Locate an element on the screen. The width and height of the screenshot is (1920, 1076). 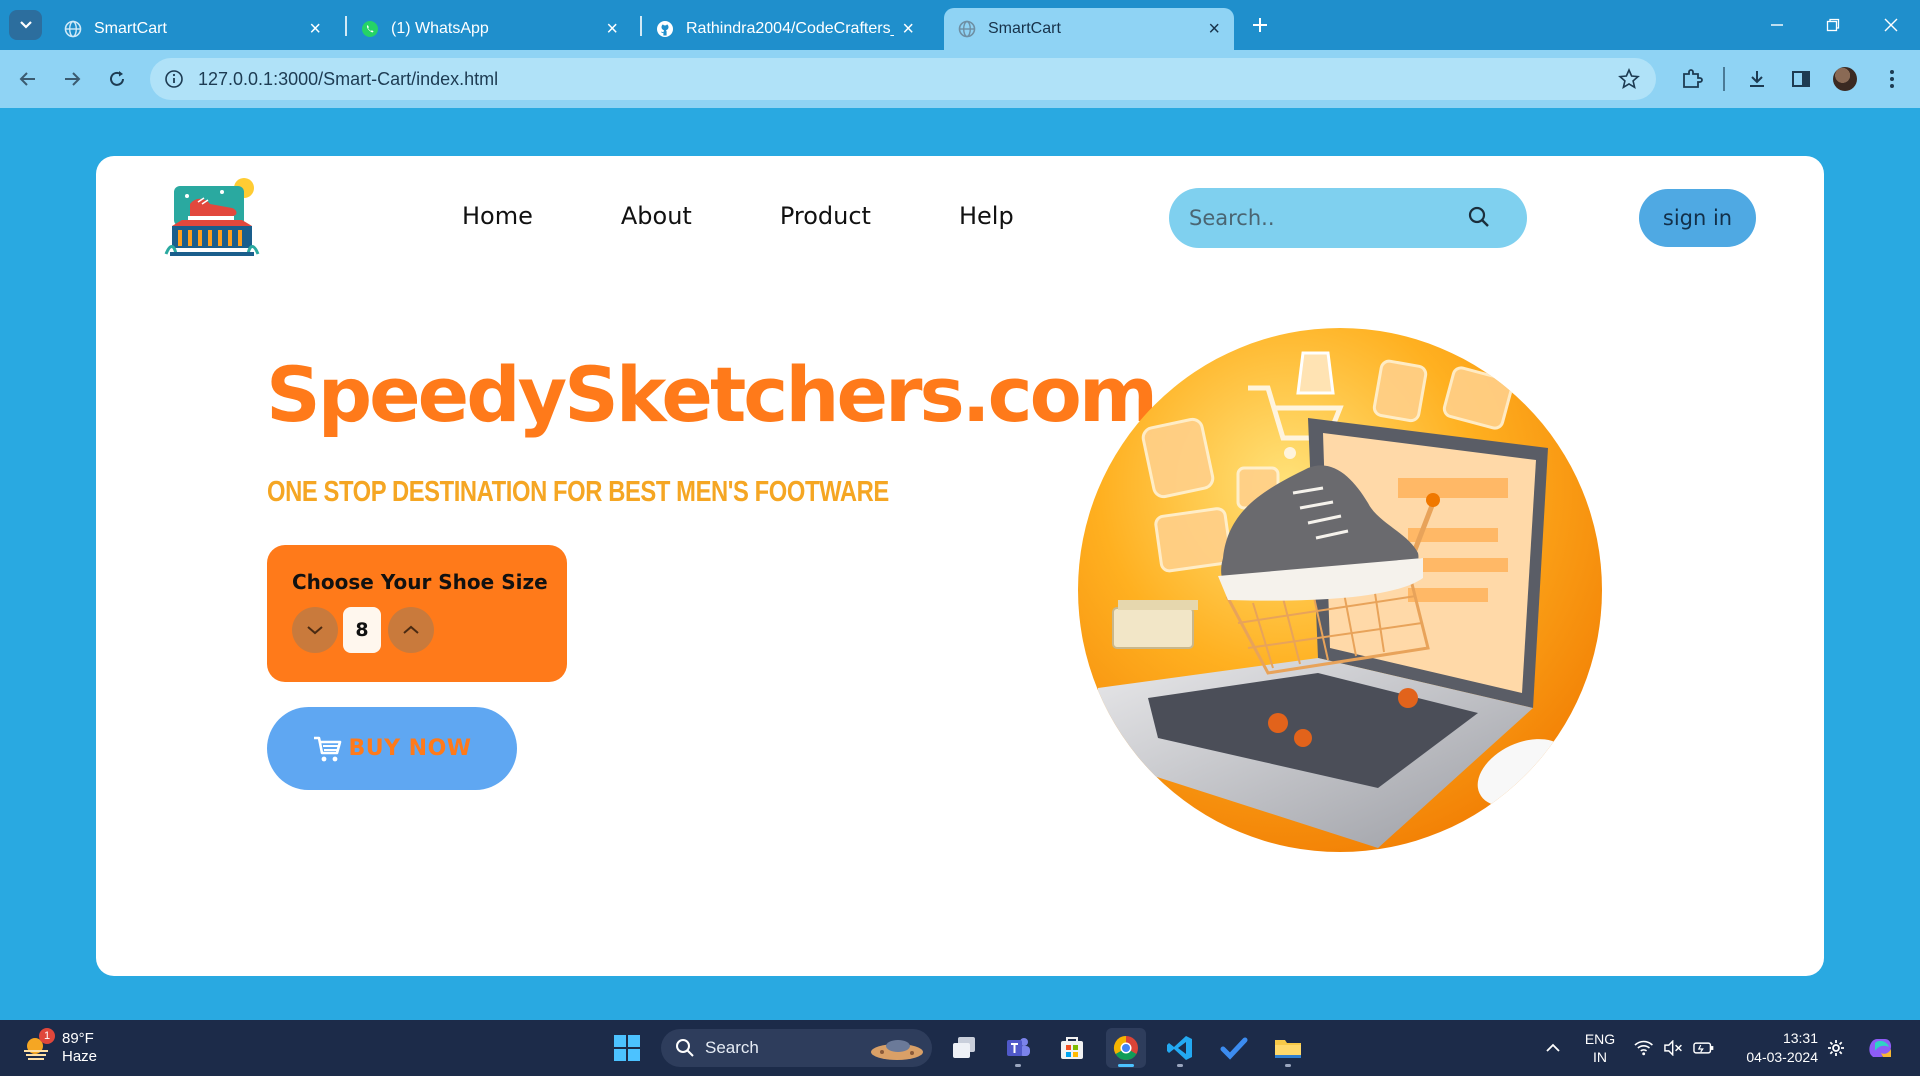
tab-search-button is located at coordinates (25, 25).